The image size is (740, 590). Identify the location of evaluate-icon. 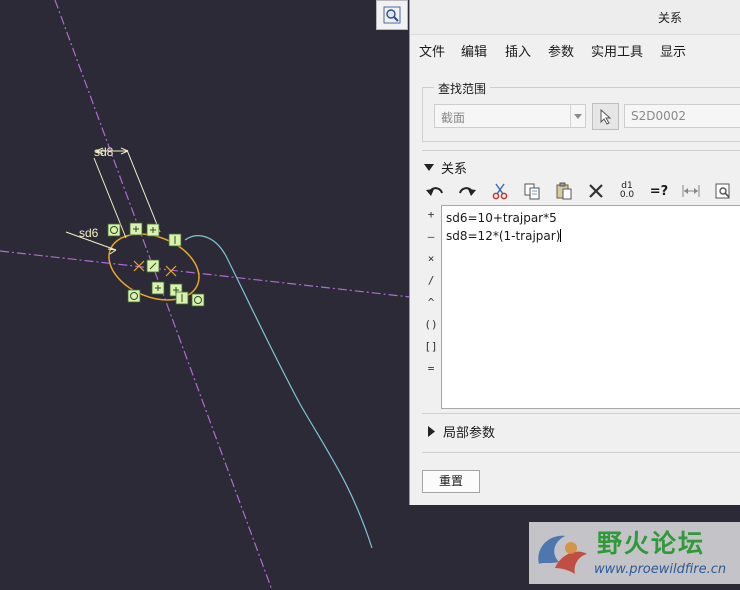
(722, 191).